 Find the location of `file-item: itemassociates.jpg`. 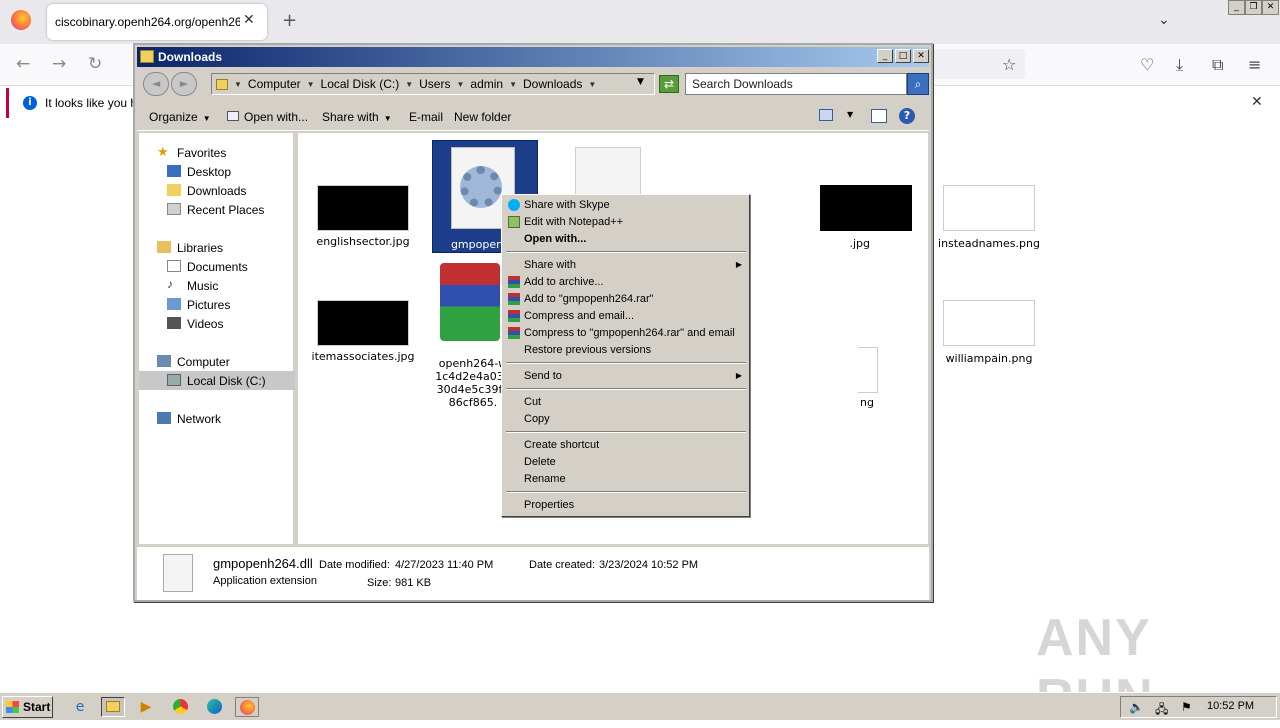

file-item: itemassociates.jpg is located at coordinates (369, 335).